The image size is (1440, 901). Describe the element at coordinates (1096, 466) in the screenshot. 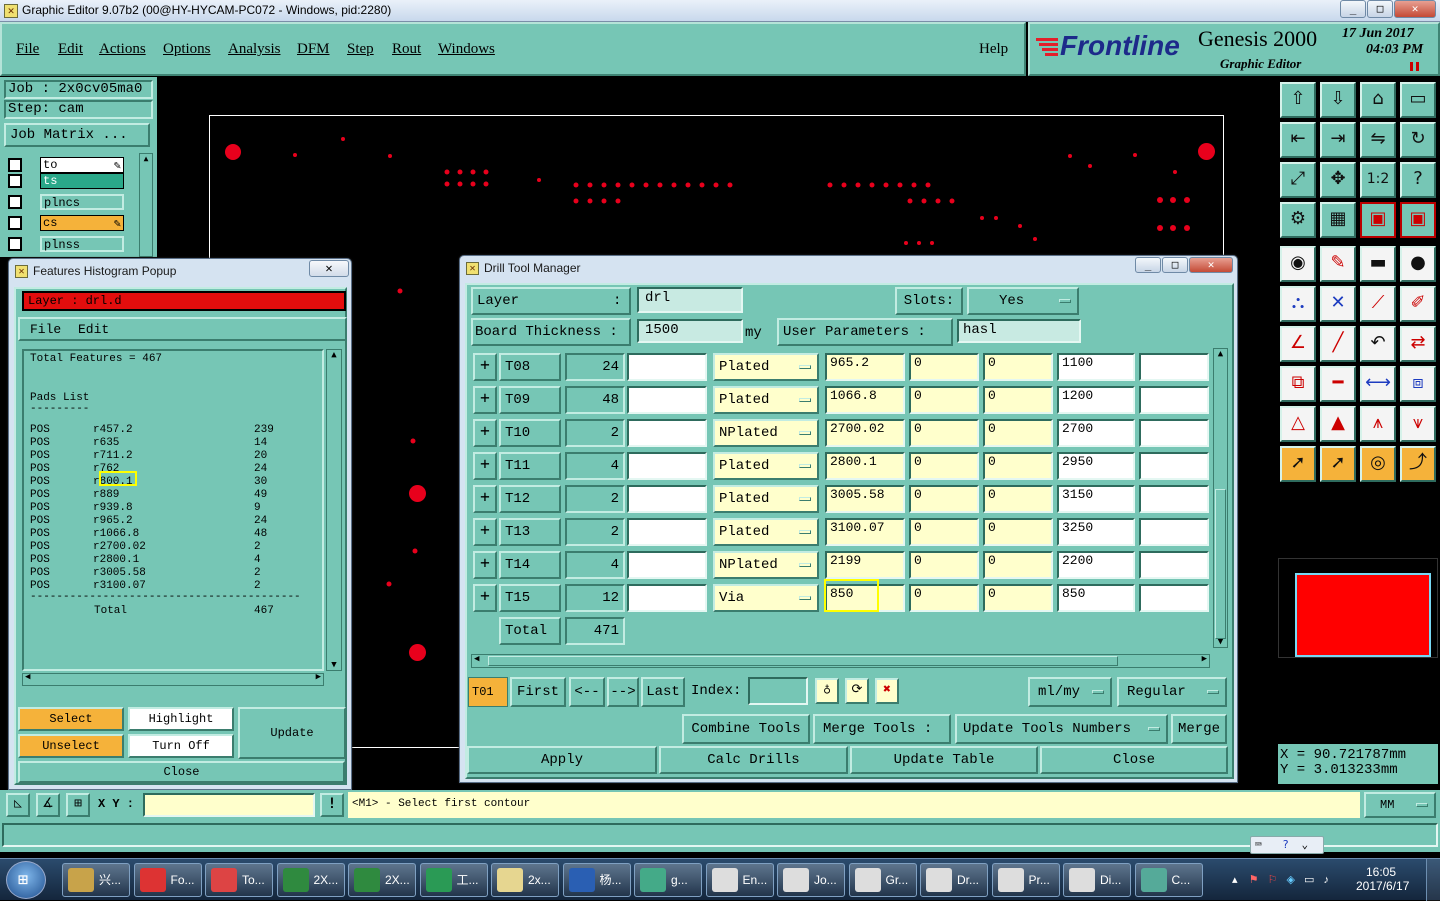

I see `tool-drill-size: 2950` at that location.